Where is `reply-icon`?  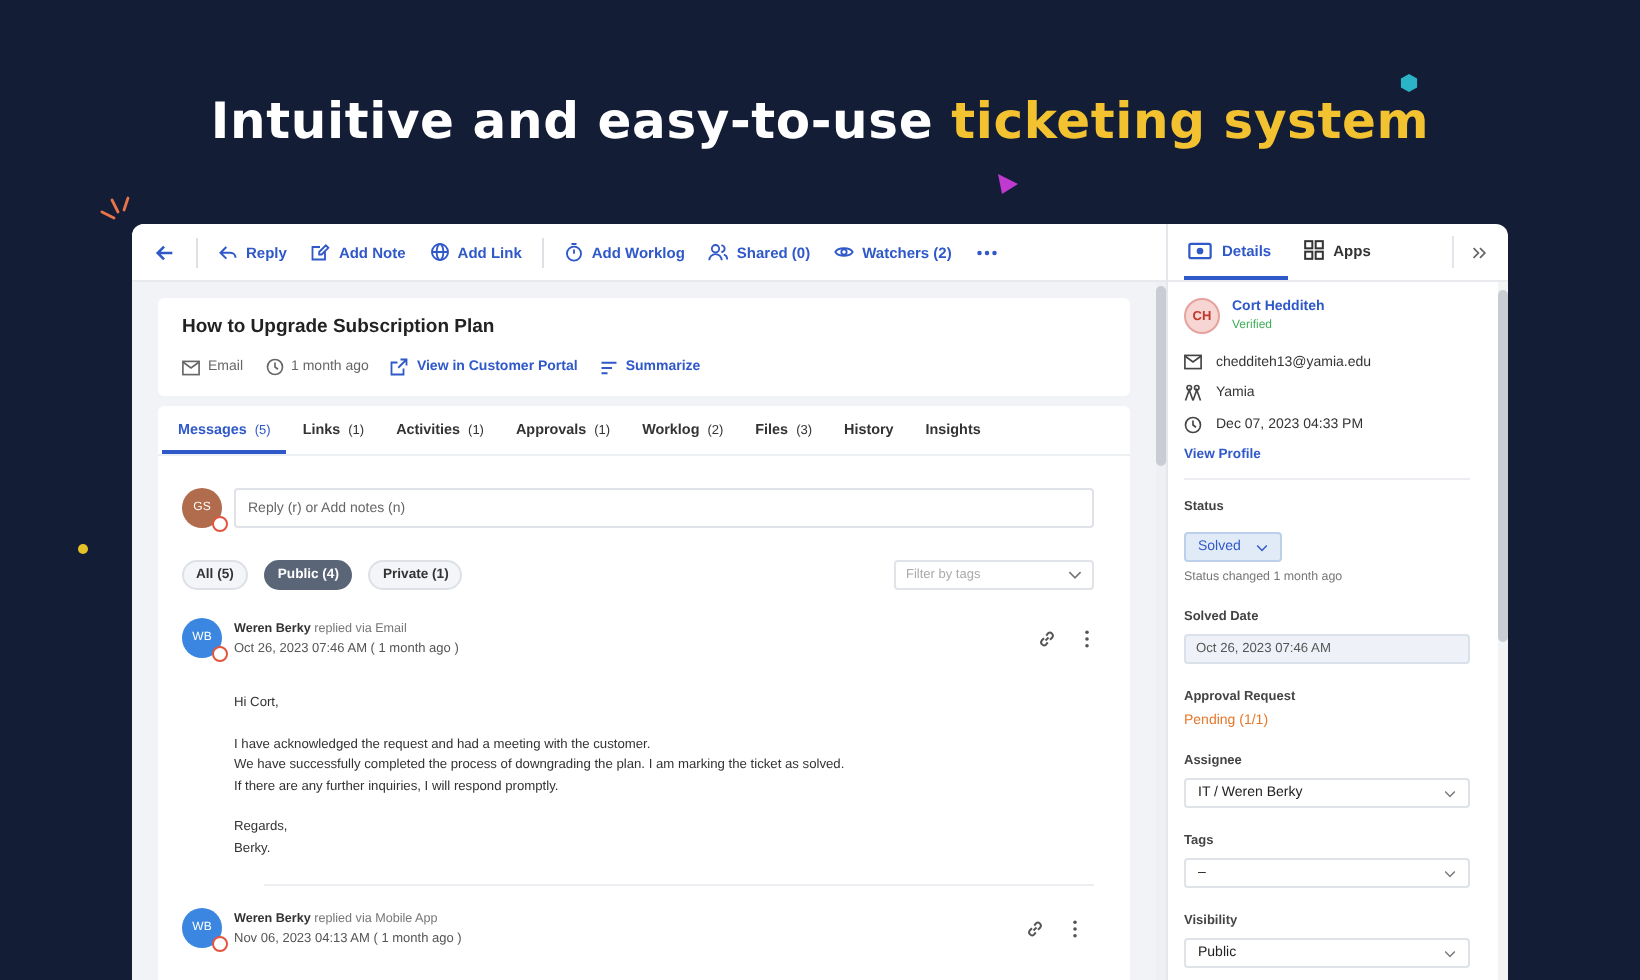
reply-icon is located at coordinates (228, 252).